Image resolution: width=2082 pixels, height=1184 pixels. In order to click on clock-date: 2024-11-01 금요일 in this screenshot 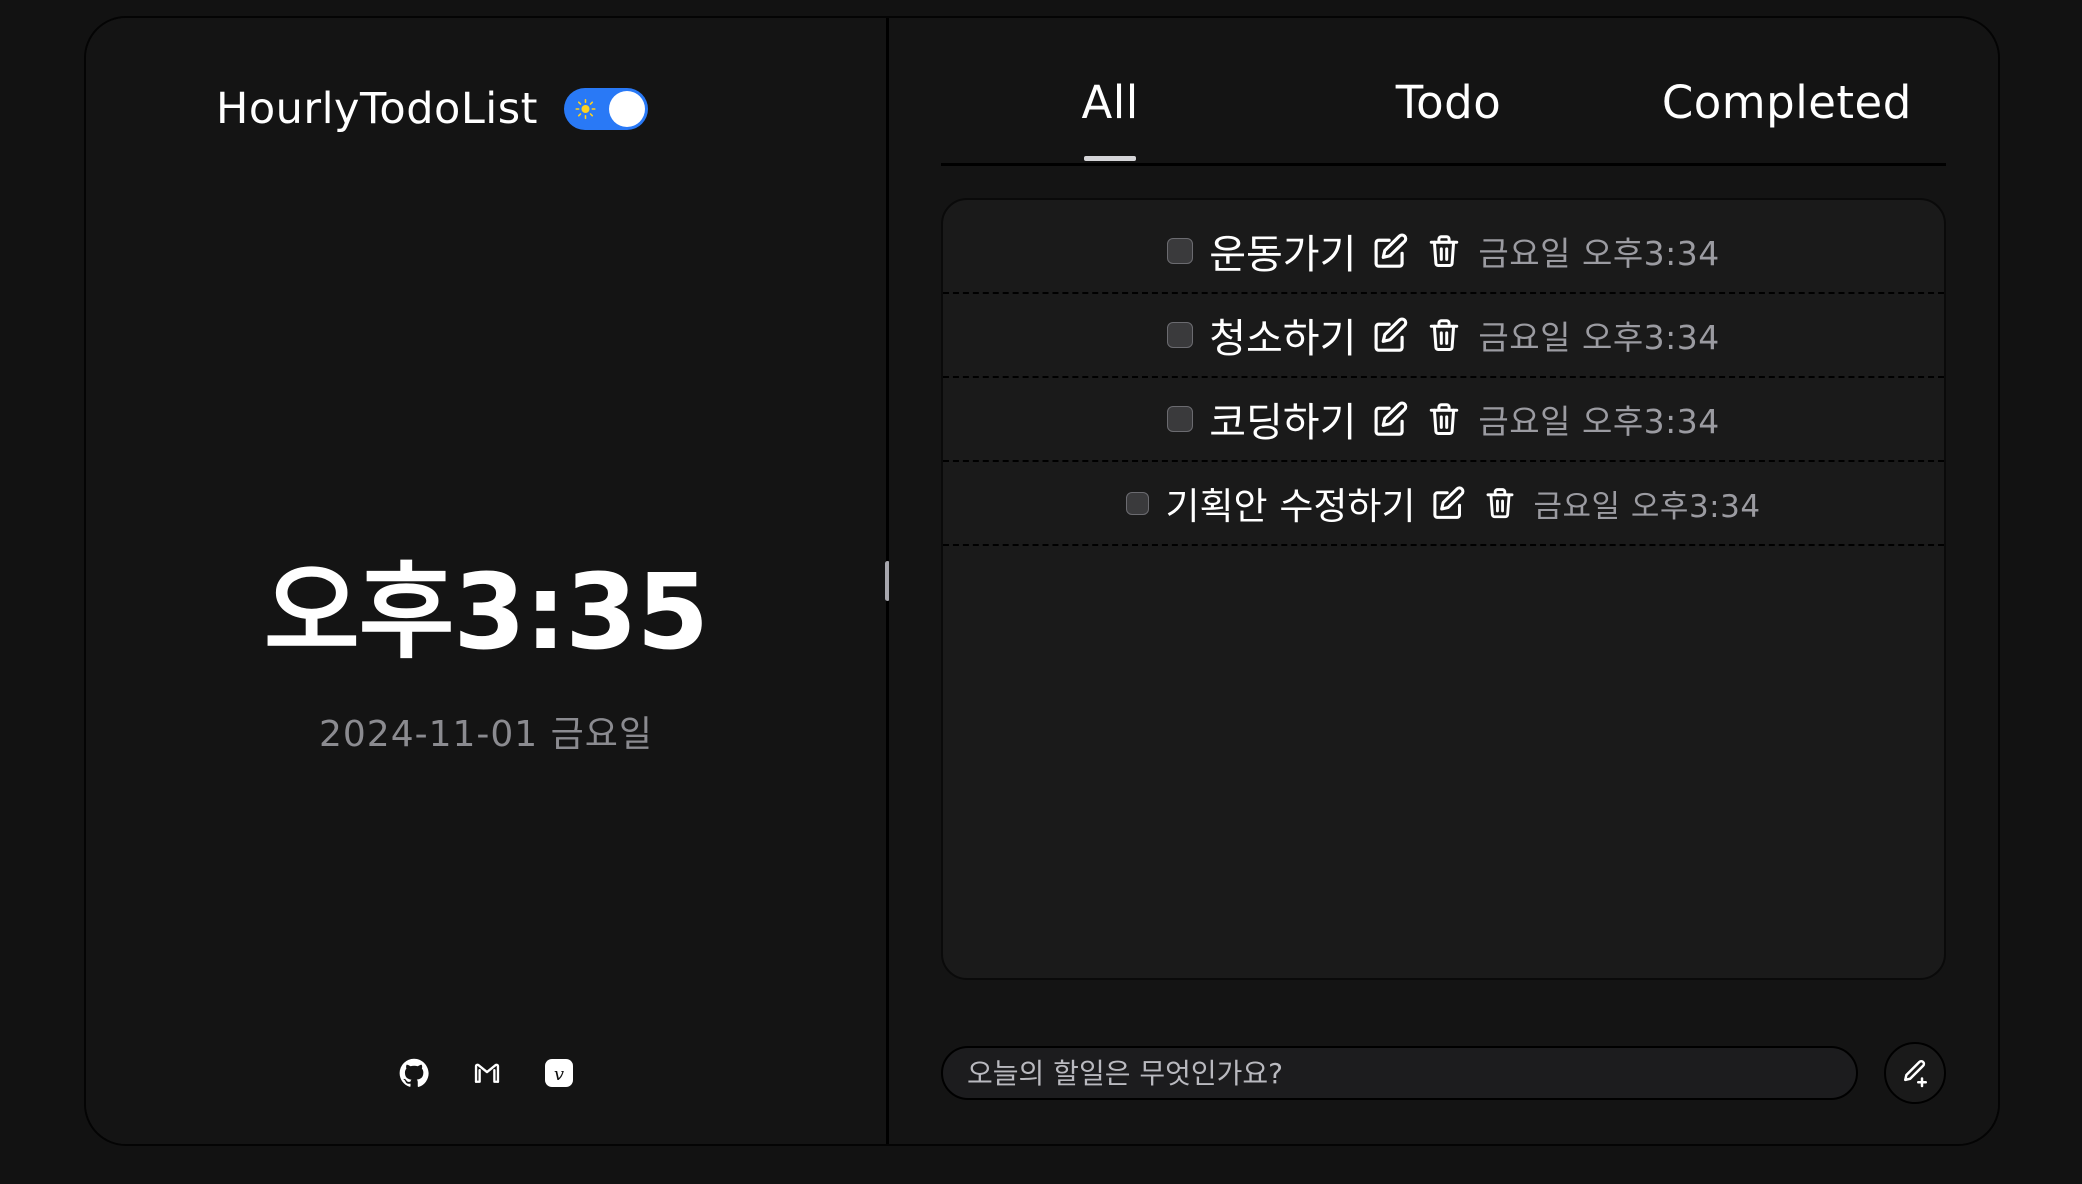, I will do `click(486, 735)`.